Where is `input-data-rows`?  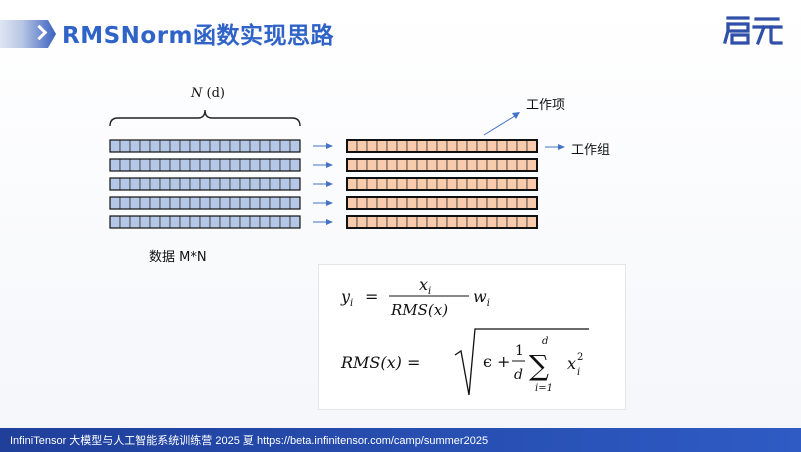
input-data-rows is located at coordinates (205, 184).